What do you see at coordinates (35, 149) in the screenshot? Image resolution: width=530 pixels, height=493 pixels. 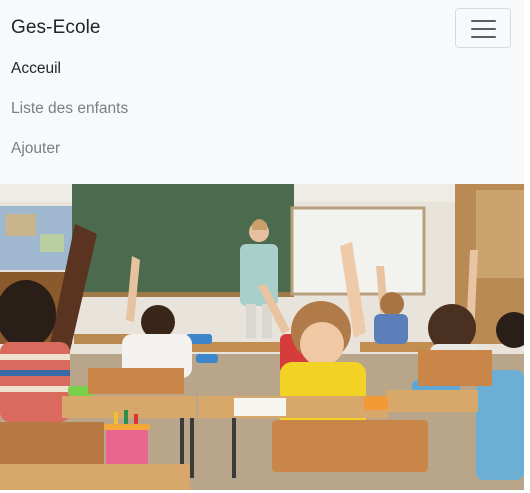 I see `nav-link-ajouter: Ajouter` at bounding box center [35, 149].